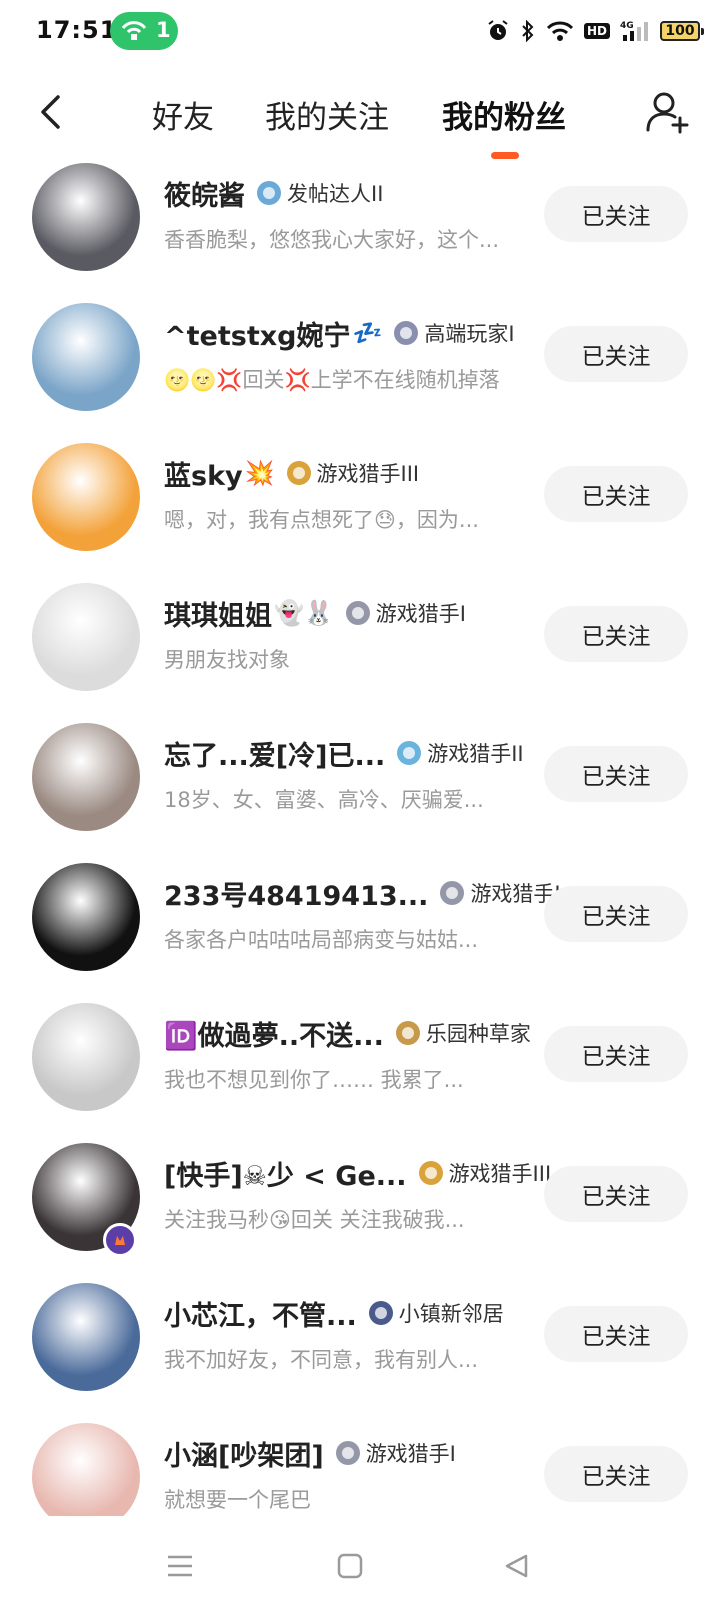  Describe the element at coordinates (237, 1500) in the screenshot. I see `fan-bio: 就想要一个尾巴` at that location.